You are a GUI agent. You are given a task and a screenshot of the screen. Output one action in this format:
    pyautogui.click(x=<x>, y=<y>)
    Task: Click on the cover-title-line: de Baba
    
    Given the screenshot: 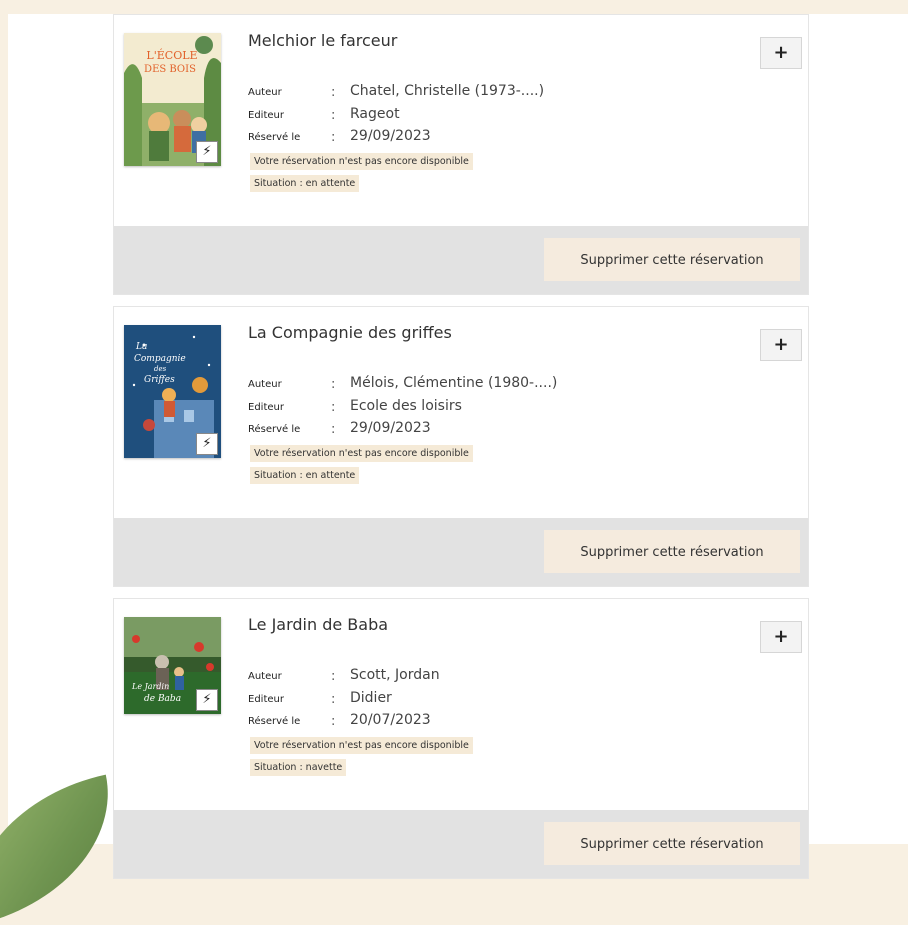 What is the action you would take?
    pyautogui.click(x=162, y=699)
    